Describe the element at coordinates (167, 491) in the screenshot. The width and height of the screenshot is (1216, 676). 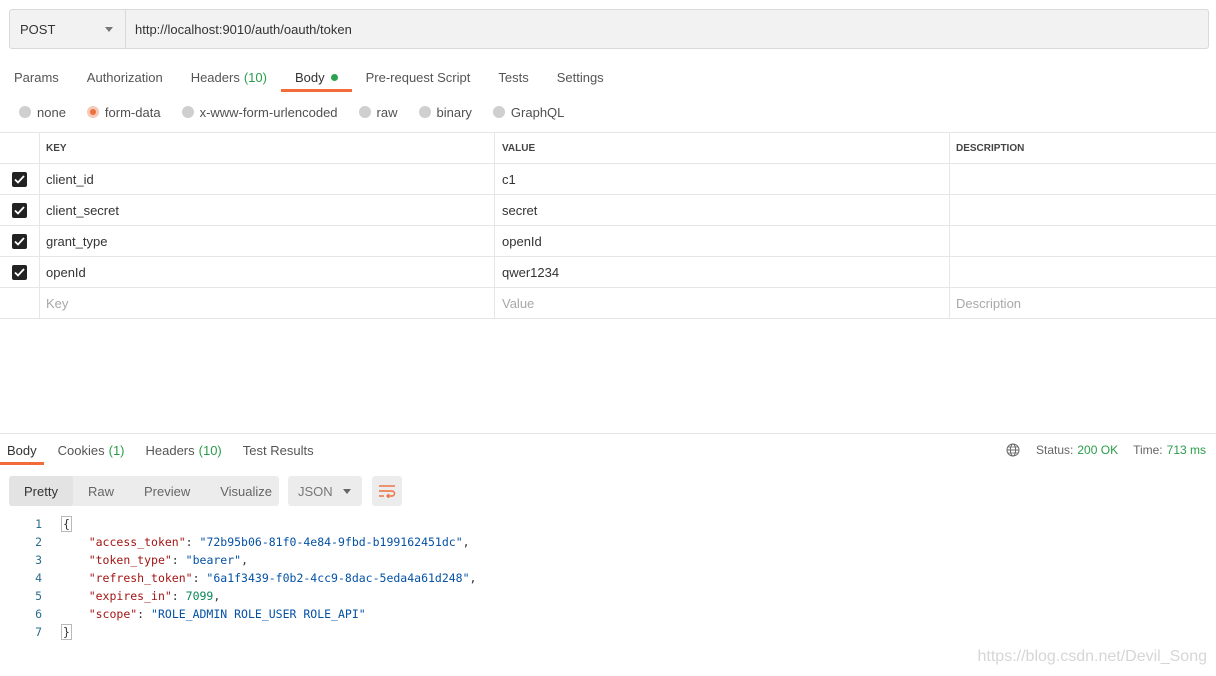
I see `view-mode-preview: Preview` at that location.